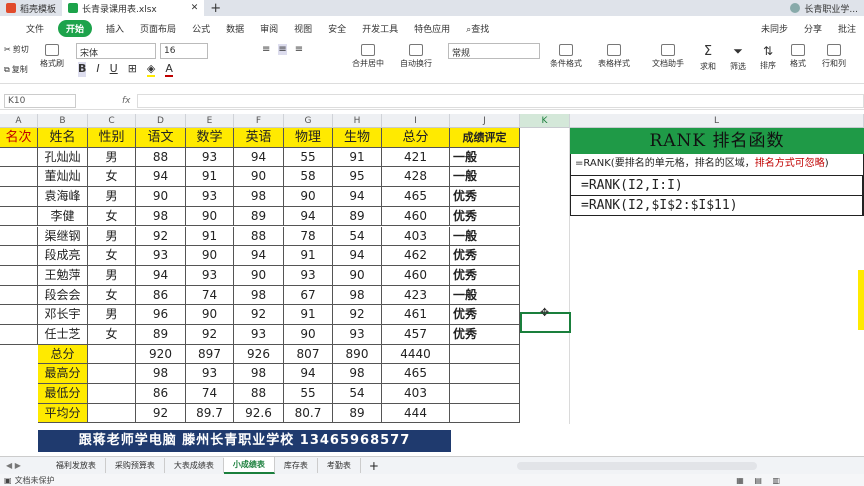 This screenshot has width=864, height=486. What do you see at coordinates (201, 28) in the screenshot?
I see `menu-item: 公式` at bounding box center [201, 28].